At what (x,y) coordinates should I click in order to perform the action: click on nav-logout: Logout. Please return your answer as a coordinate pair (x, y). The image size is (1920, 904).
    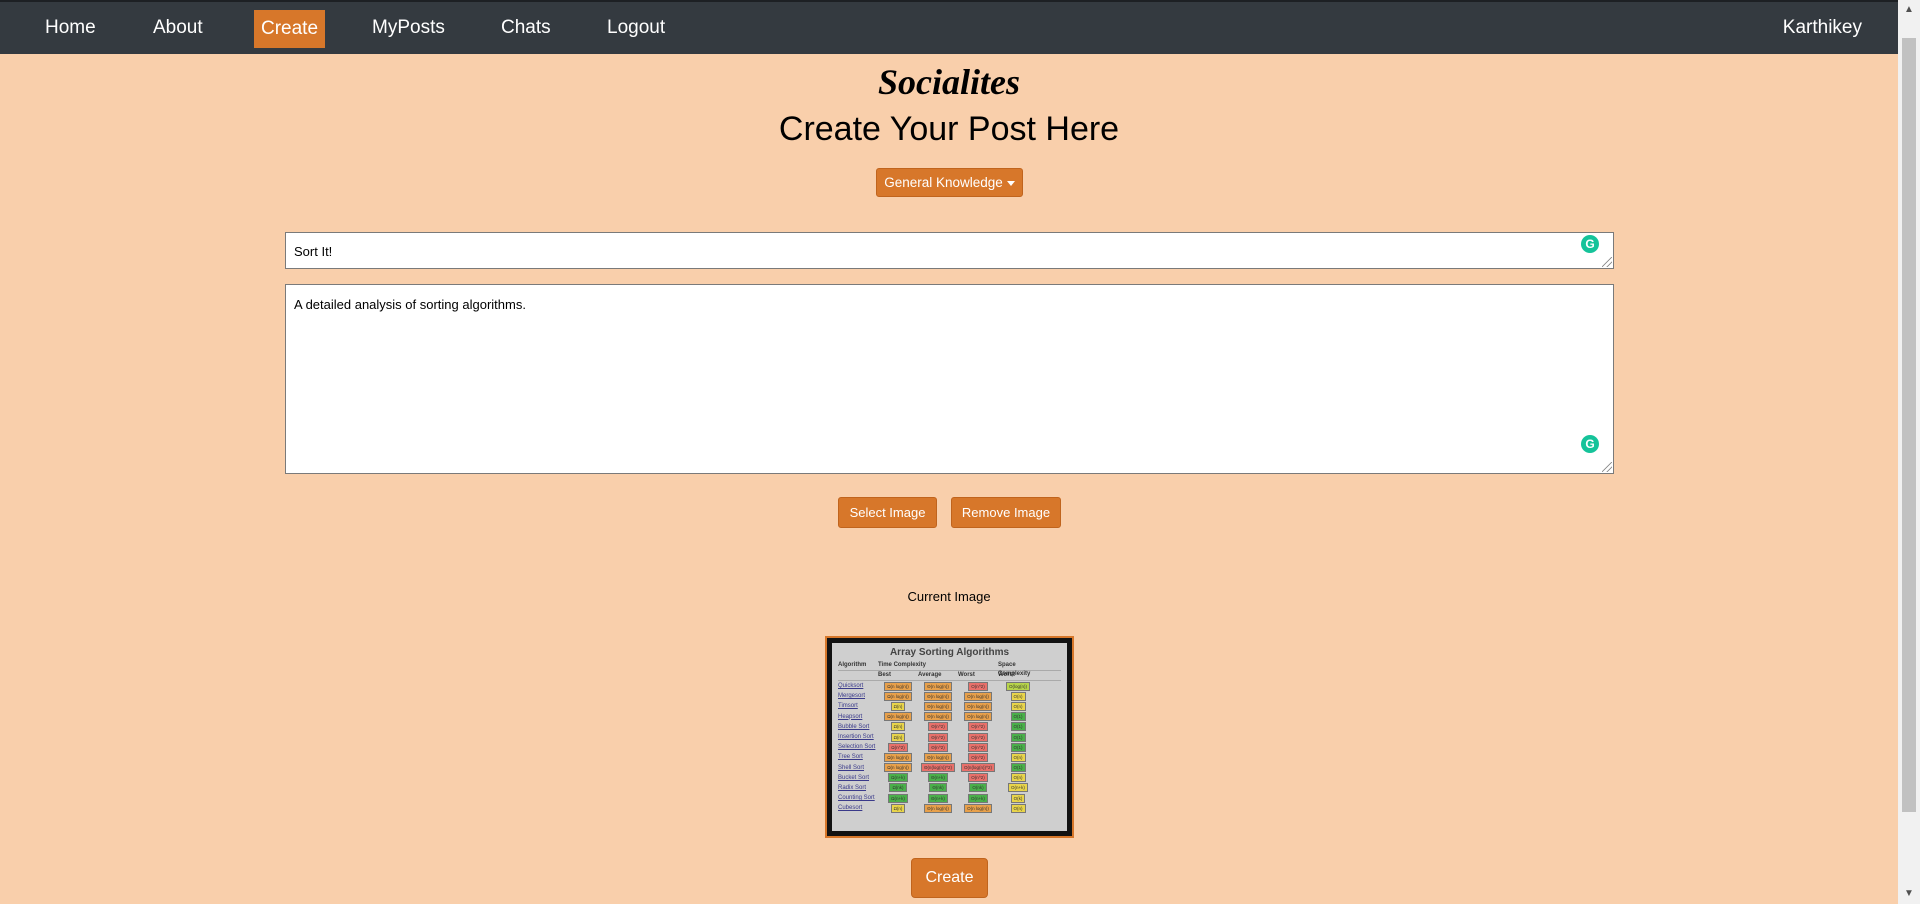
    Looking at the image, I should click on (636, 28).